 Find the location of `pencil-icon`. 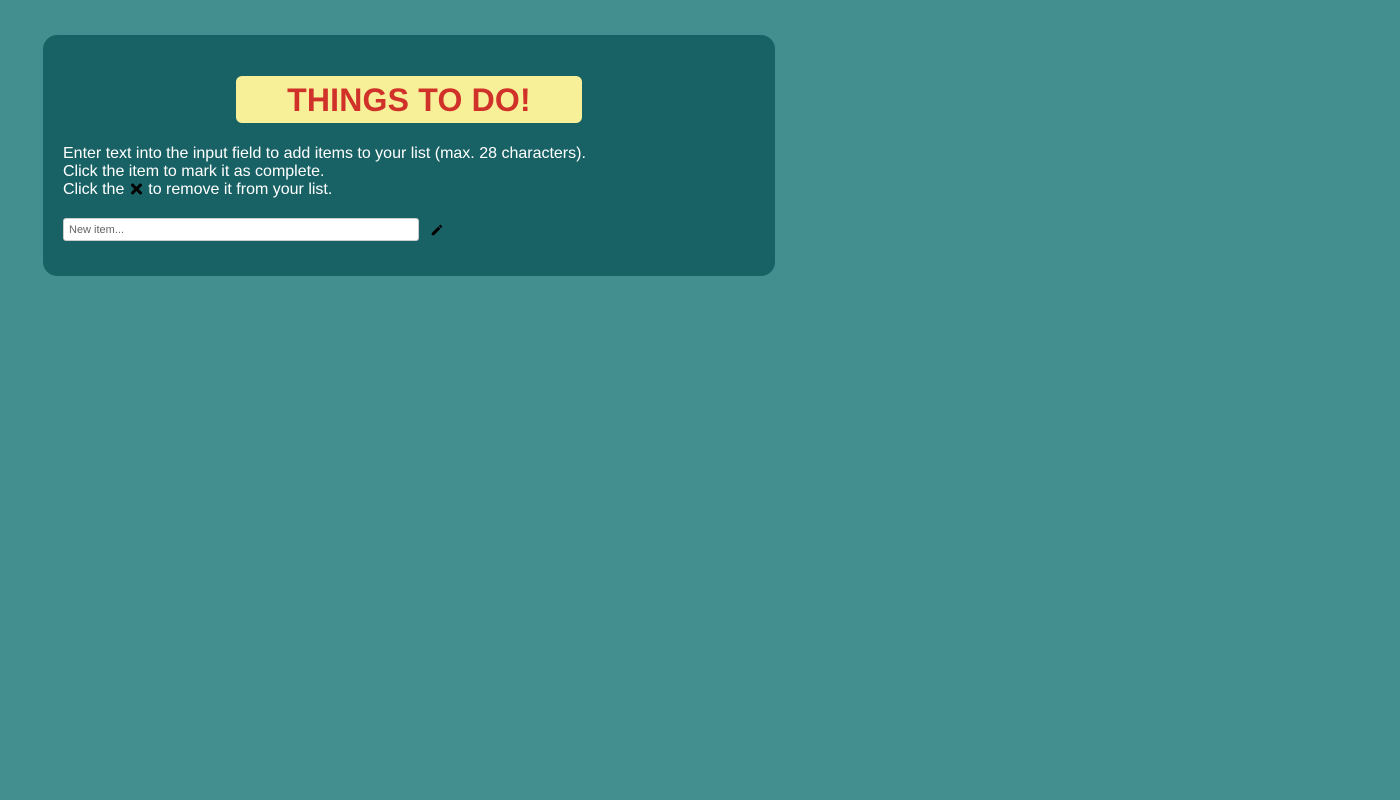

pencil-icon is located at coordinates (437, 229).